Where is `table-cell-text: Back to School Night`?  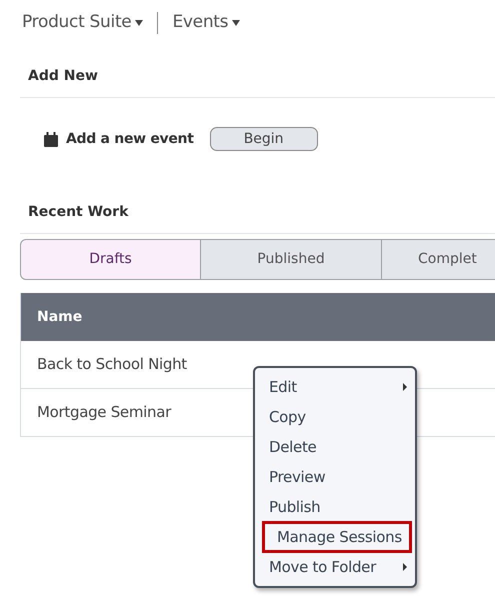 table-cell-text: Back to School Night is located at coordinates (112, 365).